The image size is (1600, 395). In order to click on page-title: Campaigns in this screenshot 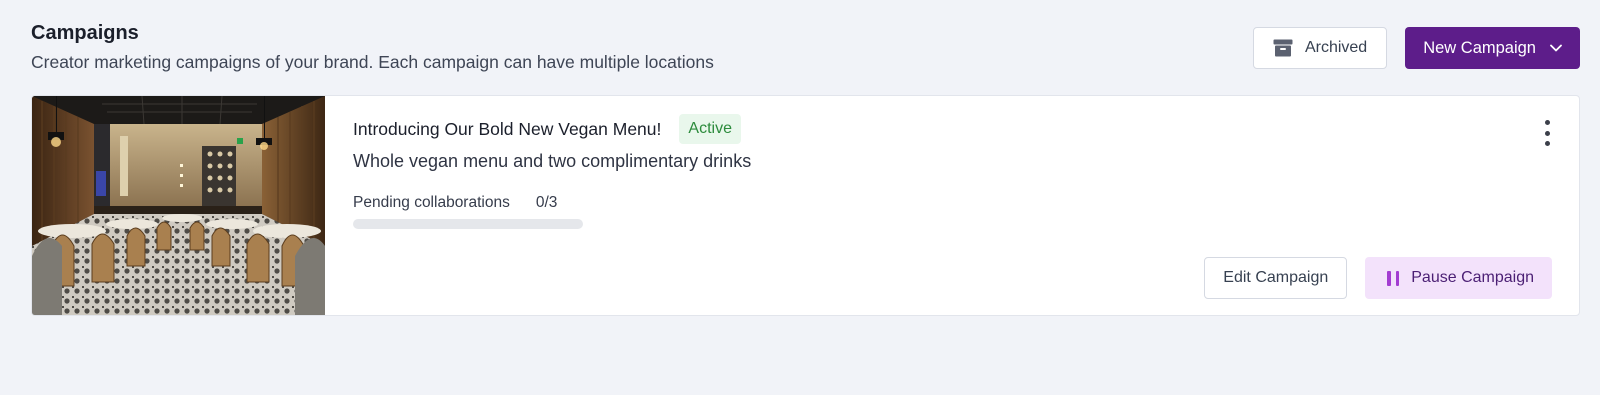, I will do `click(85, 33)`.